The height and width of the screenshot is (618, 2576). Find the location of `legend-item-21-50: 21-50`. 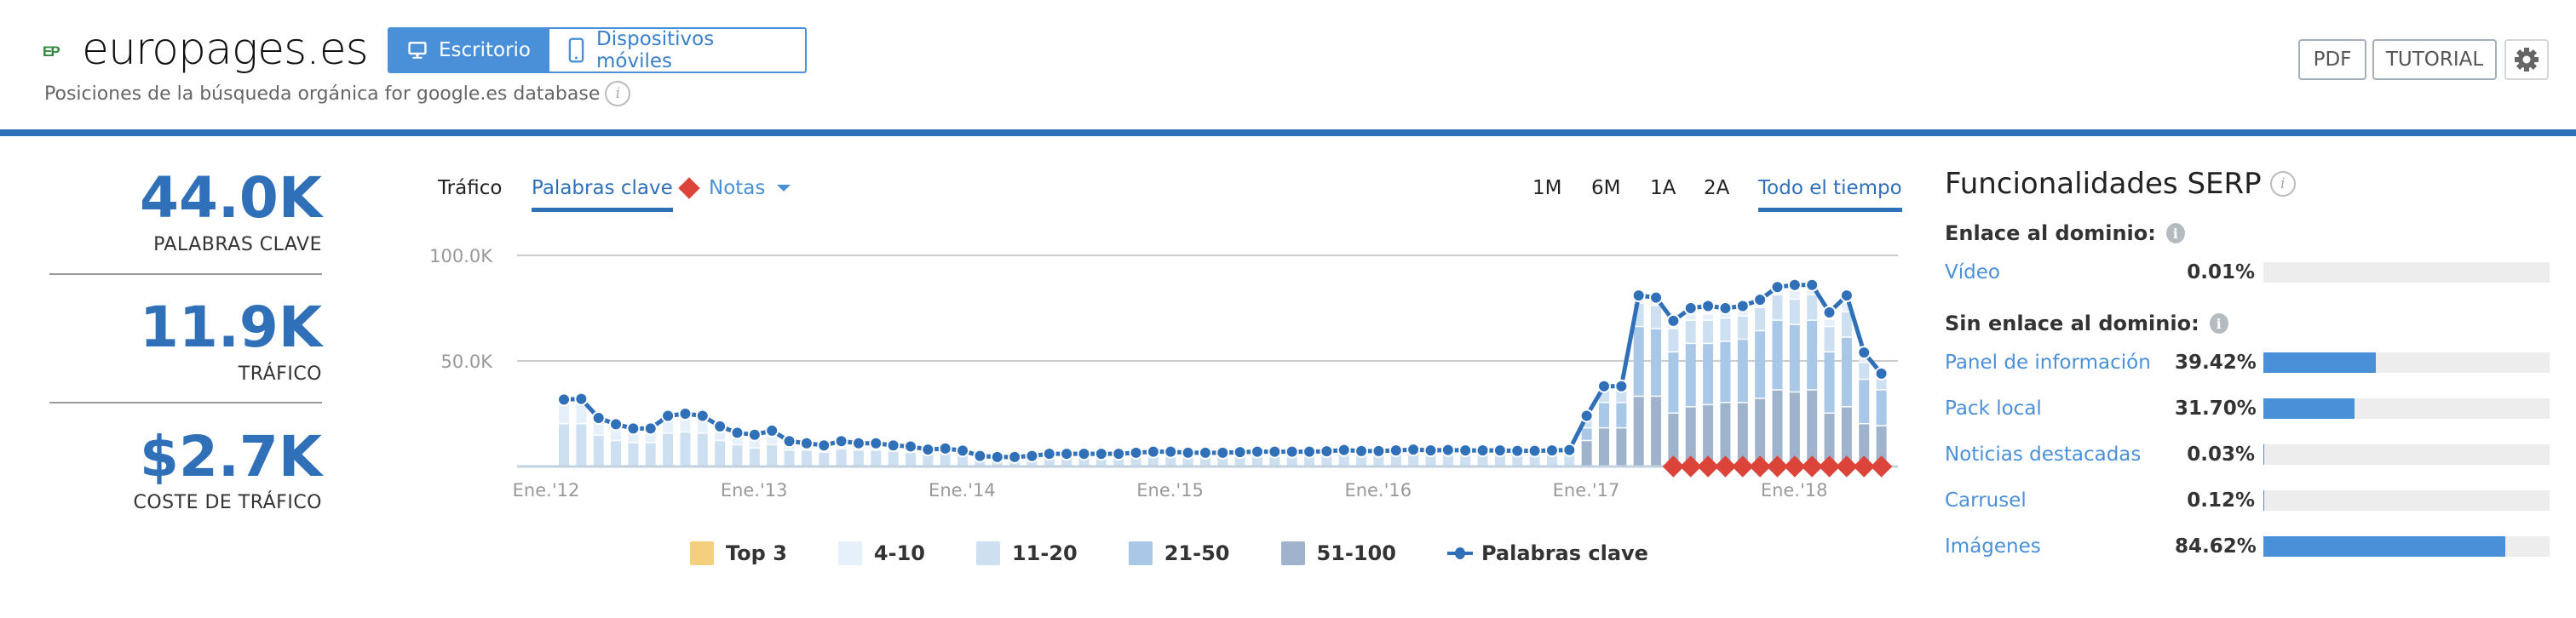

legend-item-21-50: 21-50 is located at coordinates (1179, 553).